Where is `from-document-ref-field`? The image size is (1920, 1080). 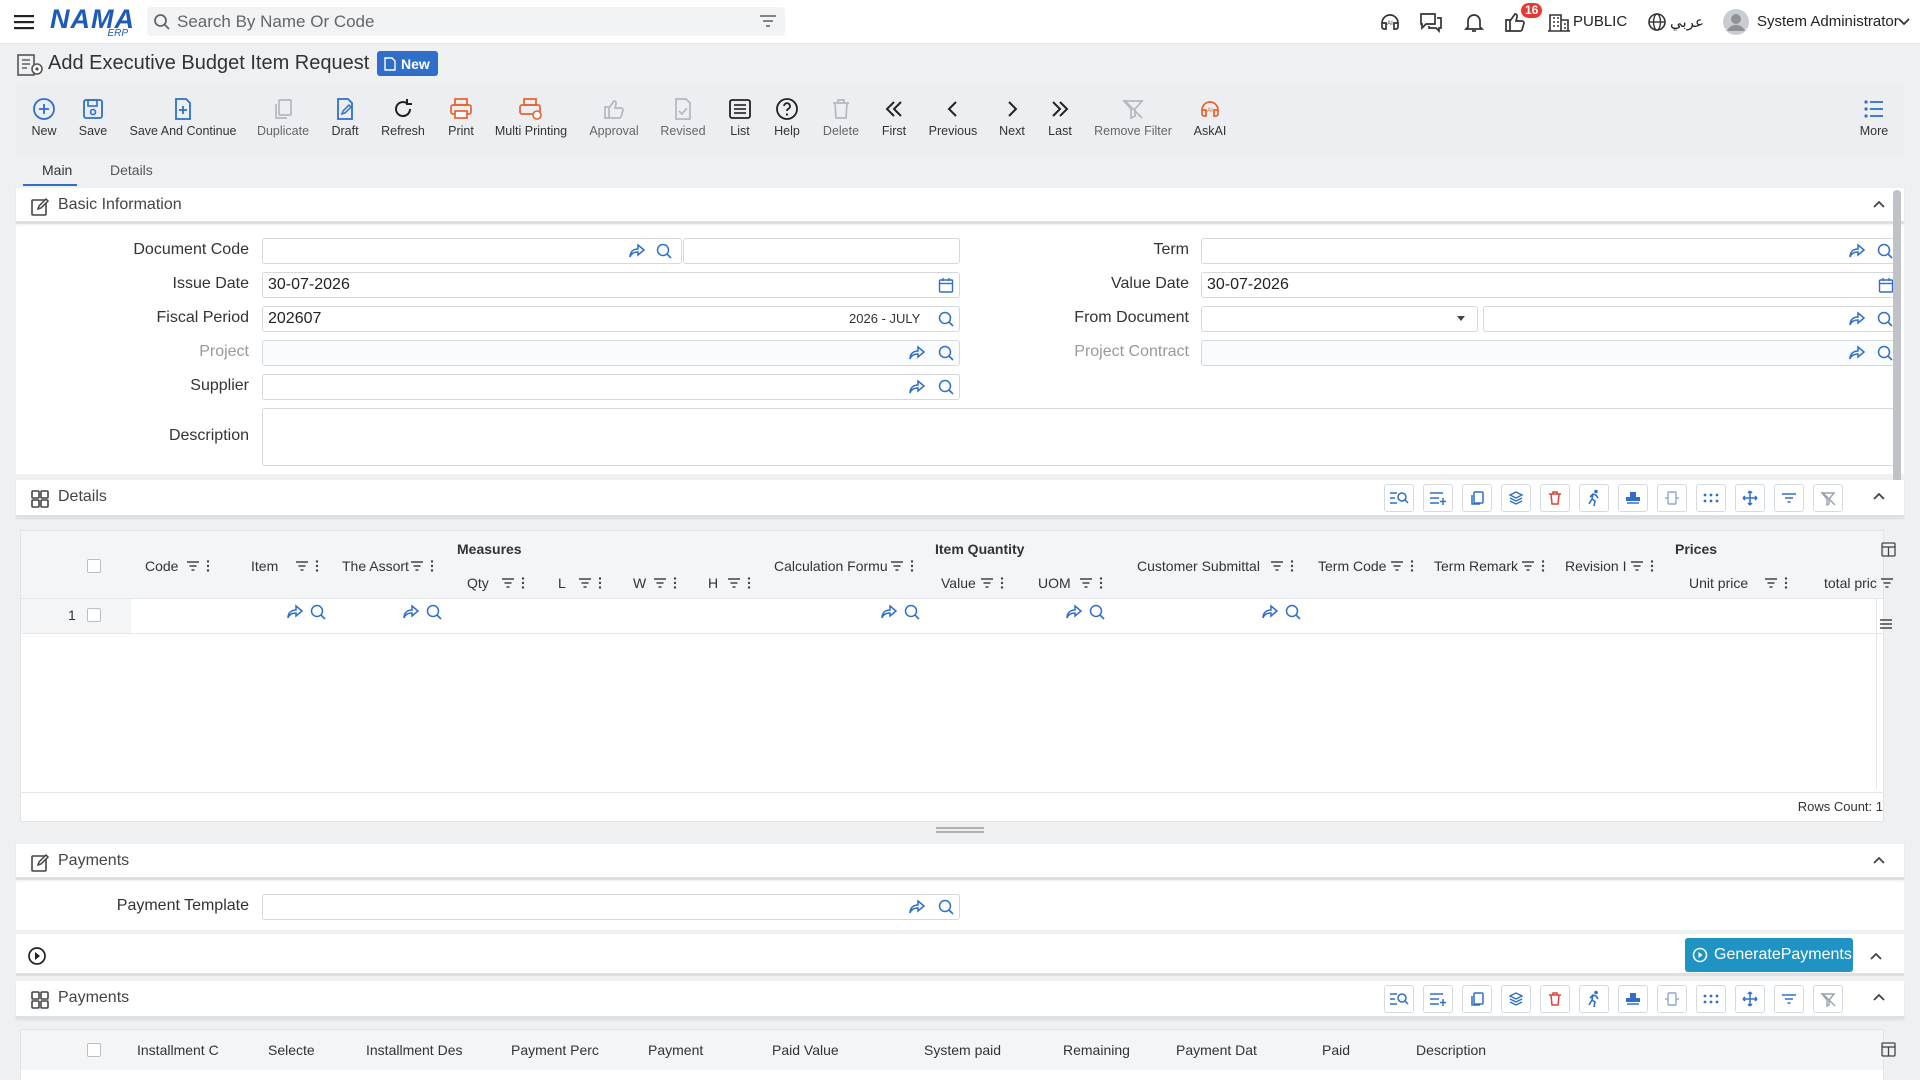
from-document-ref-field is located at coordinates (1690, 319).